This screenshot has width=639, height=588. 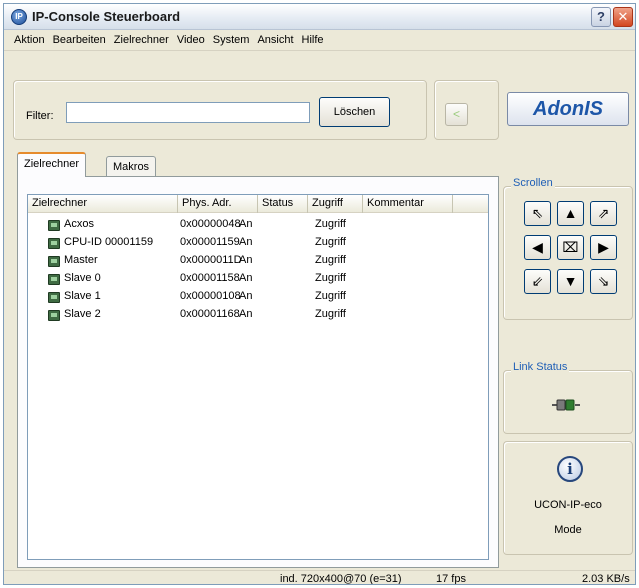 What do you see at coordinates (456, 114) in the screenshot?
I see `back-button: <` at bounding box center [456, 114].